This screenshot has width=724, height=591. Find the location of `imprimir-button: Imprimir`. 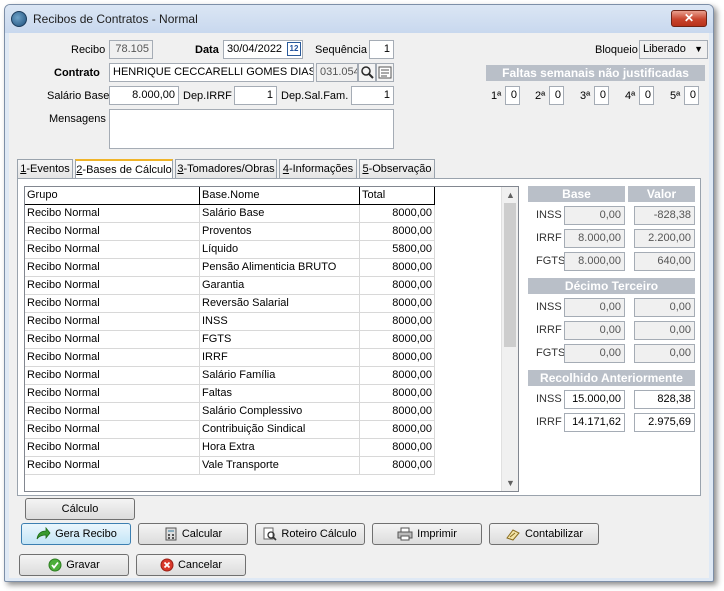

imprimir-button: Imprimir is located at coordinates (427, 534).